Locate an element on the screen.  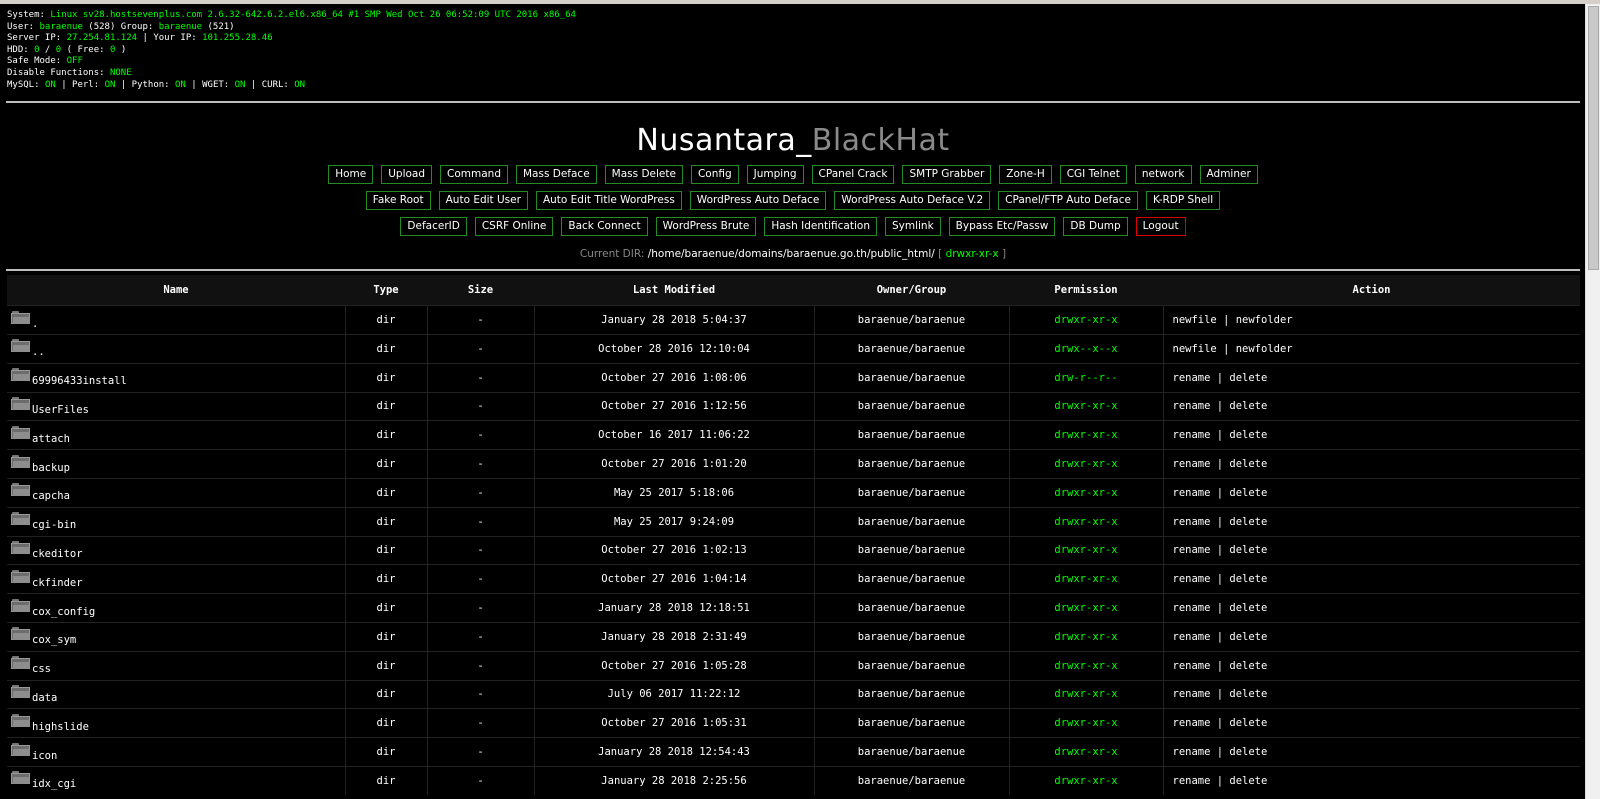
menu-upload-button: Upload is located at coordinates (407, 175).